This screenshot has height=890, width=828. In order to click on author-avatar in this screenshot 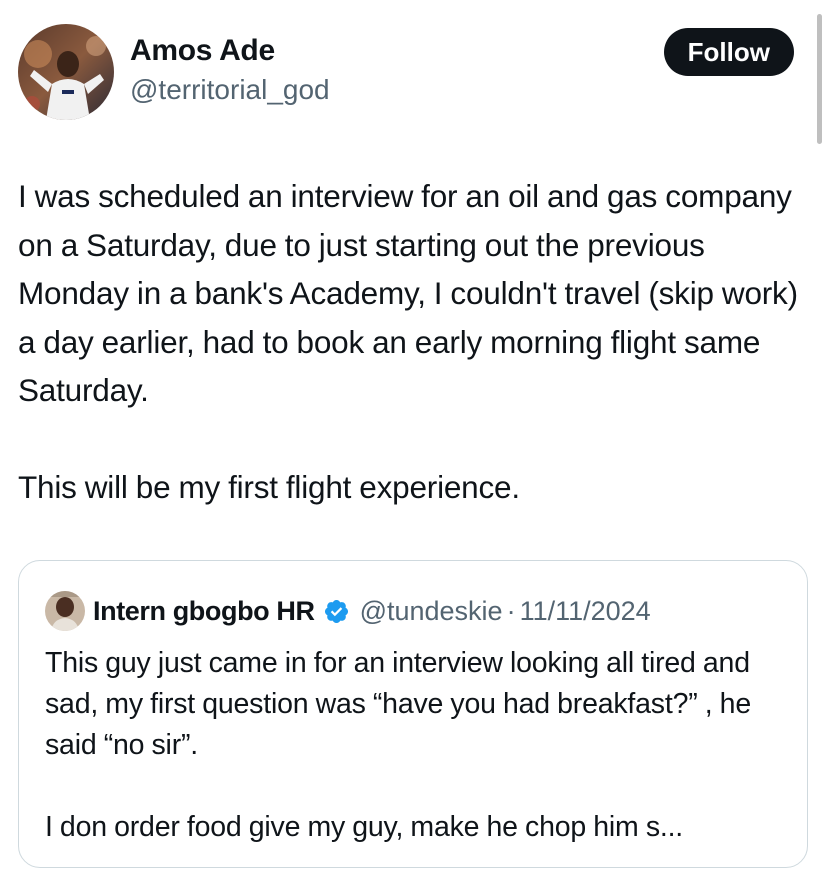, I will do `click(66, 72)`.